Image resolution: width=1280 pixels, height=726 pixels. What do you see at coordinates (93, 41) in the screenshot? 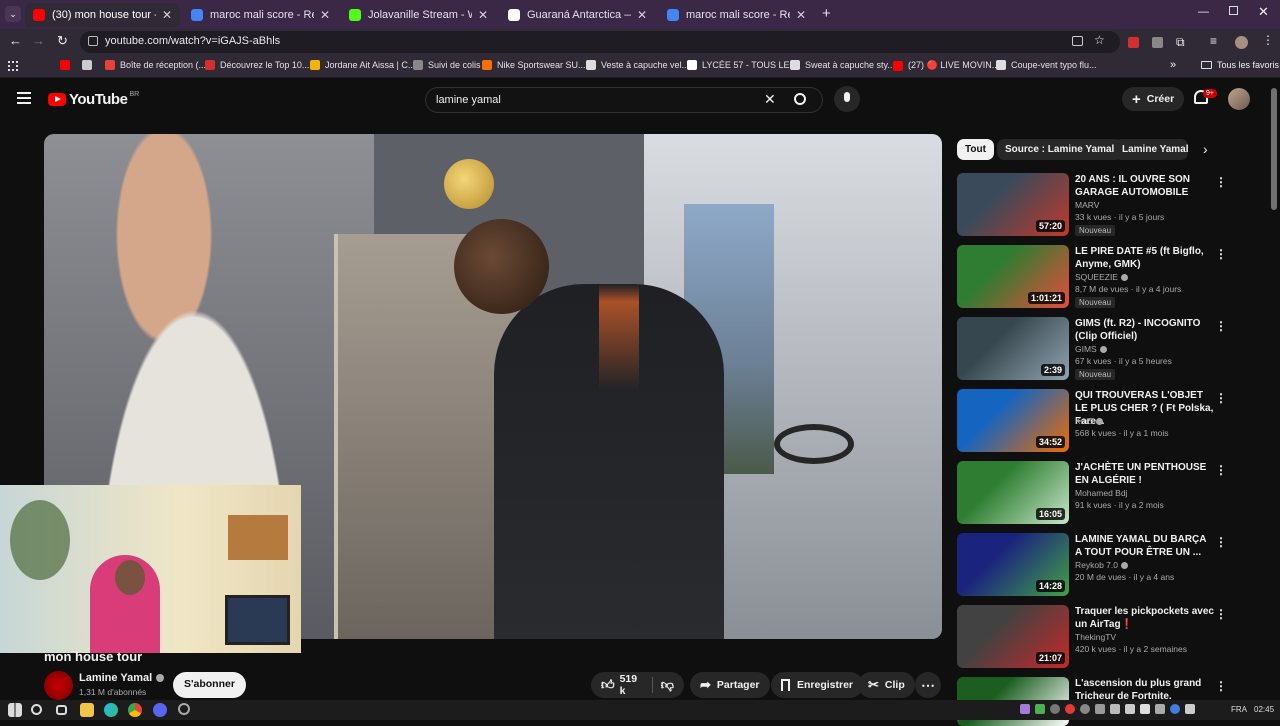
I see `site-info-icon` at bounding box center [93, 41].